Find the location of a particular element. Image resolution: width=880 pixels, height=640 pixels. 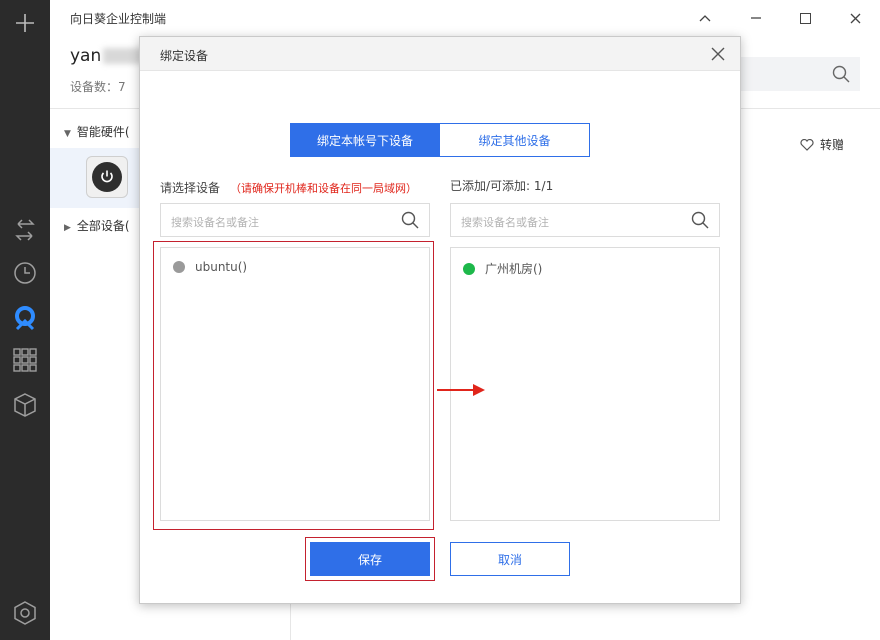

device-name: ubuntu() is located at coordinates (221, 267).